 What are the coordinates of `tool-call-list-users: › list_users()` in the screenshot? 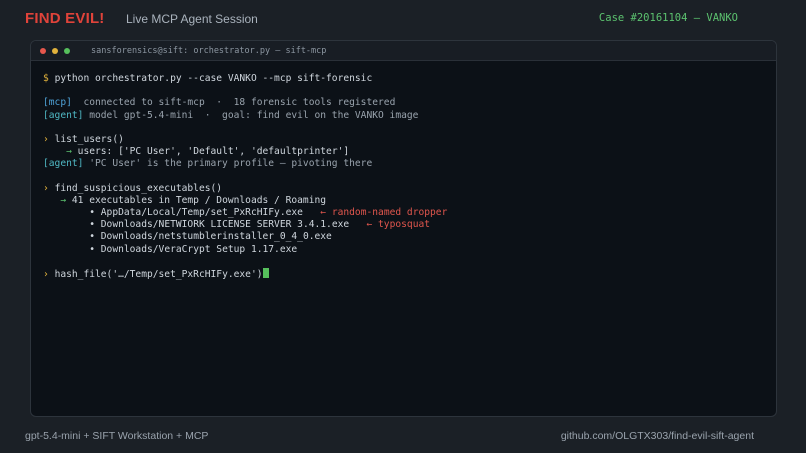 It's located at (409, 140).